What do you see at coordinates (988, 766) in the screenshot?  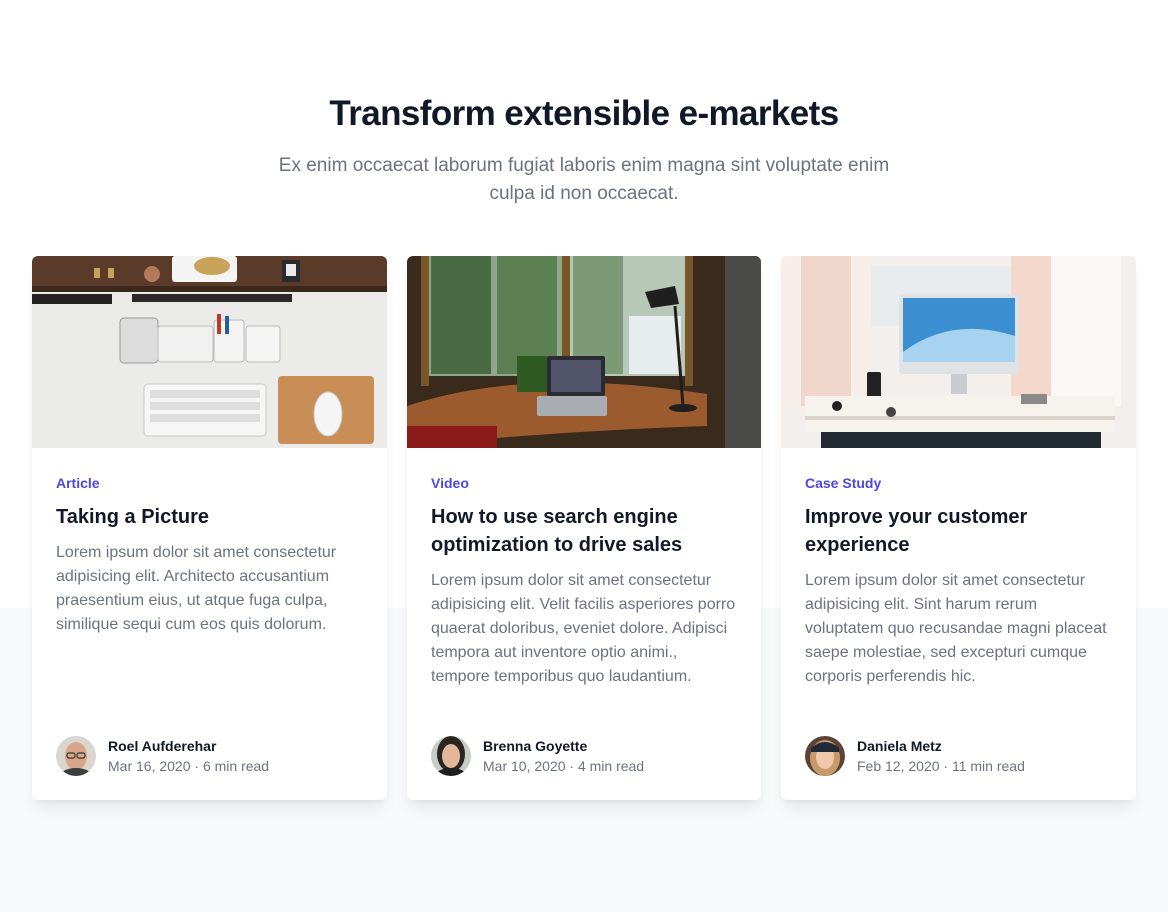 I see `read-time: 11 min read` at bounding box center [988, 766].